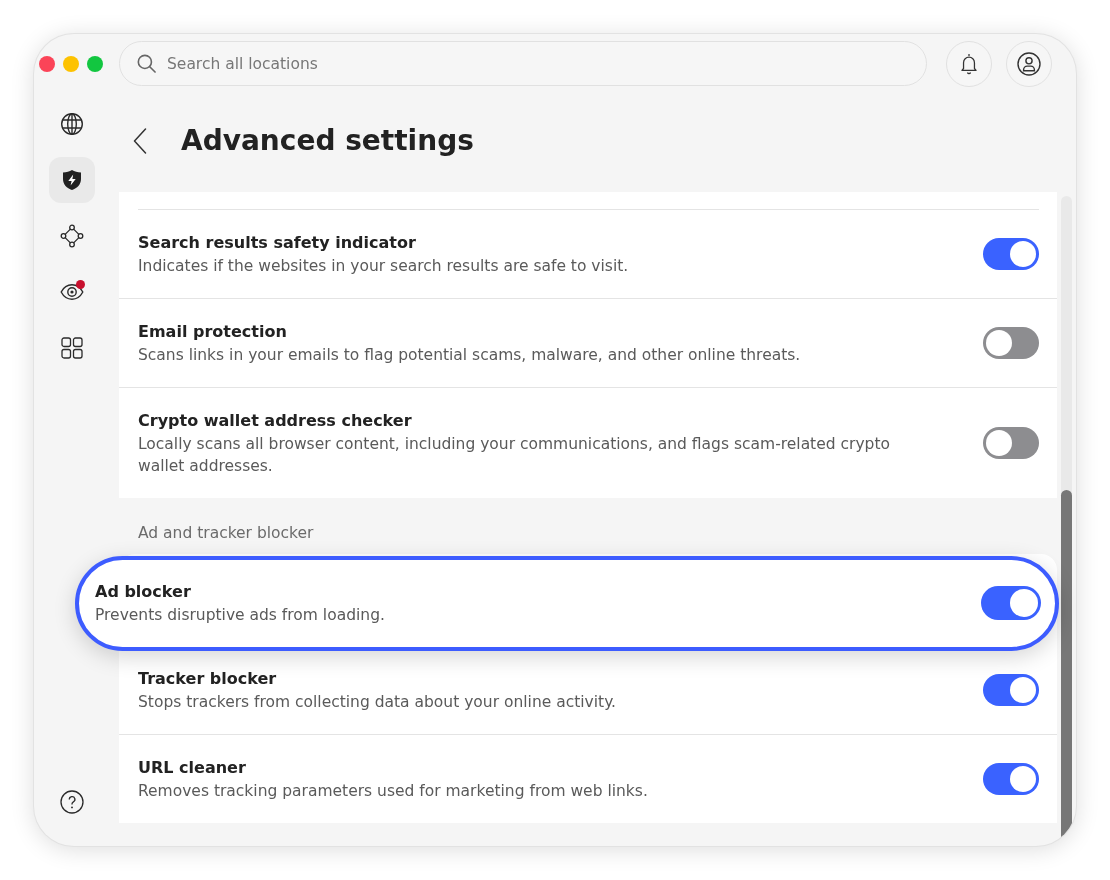 Image resolution: width=1110 pixels, height=880 pixels. Describe the element at coordinates (143, 592) in the screenshot. I see `setting-title: Ad blocker` at that location.